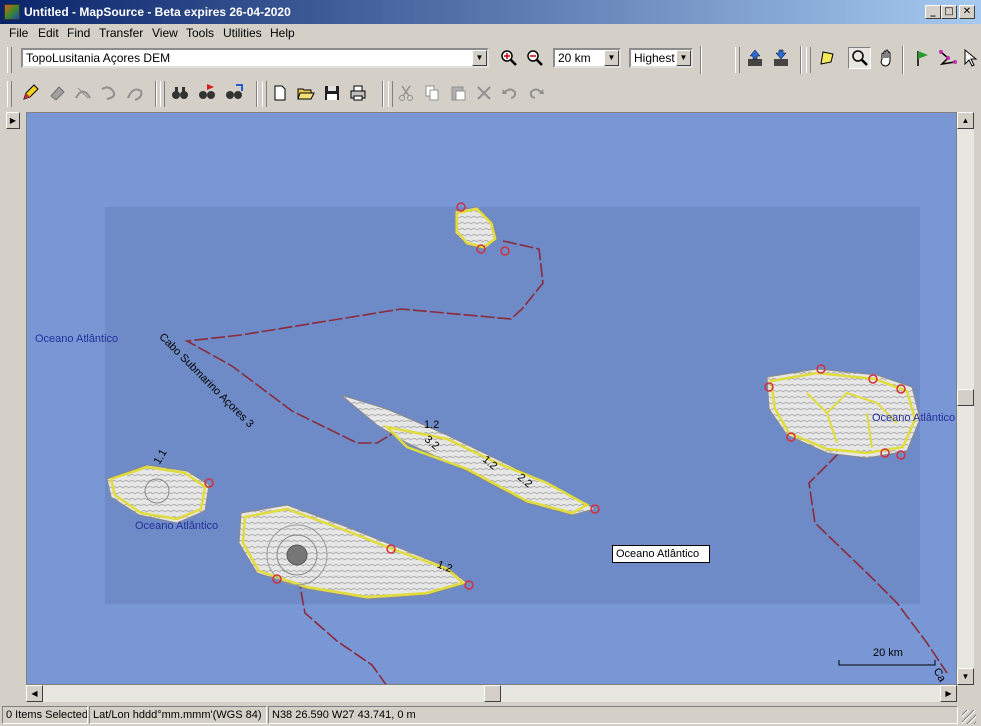  I want to click on binoculars-icon, so click(179, 93).